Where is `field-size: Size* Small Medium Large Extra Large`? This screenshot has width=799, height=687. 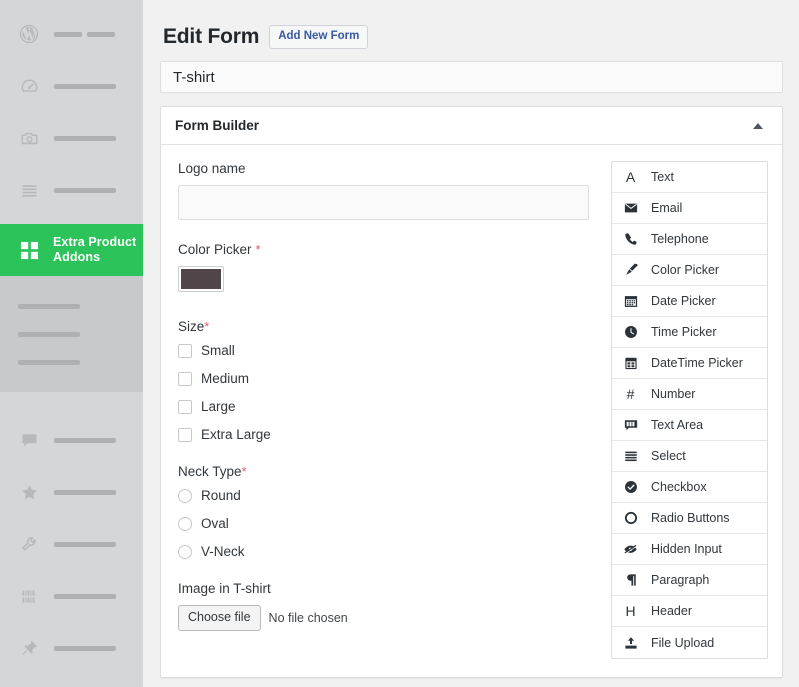
field-size: Size* Small Medium Large Extra Large is located at coordinates (388, 380).